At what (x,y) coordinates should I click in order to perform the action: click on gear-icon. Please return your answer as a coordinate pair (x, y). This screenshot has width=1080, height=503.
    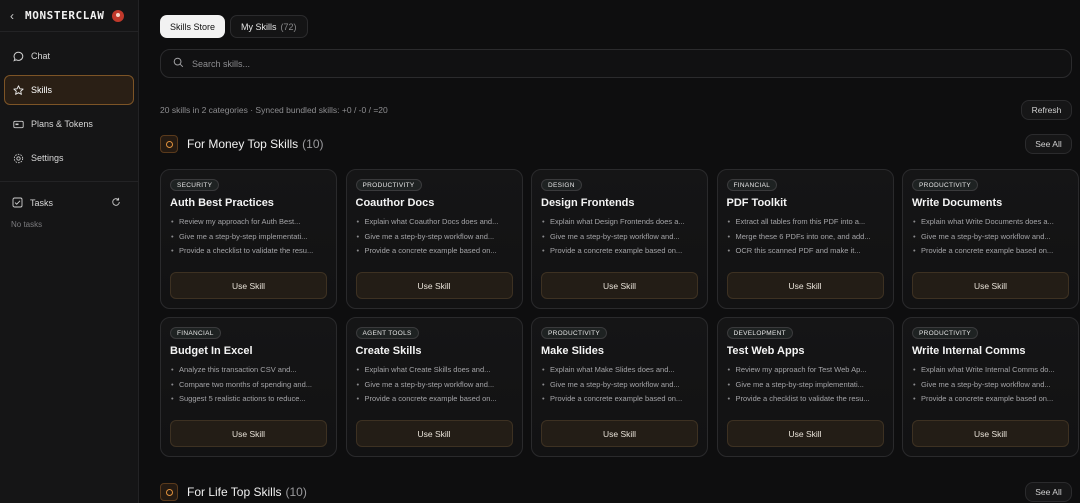
    Looking at the image, I should click on (18, 158).